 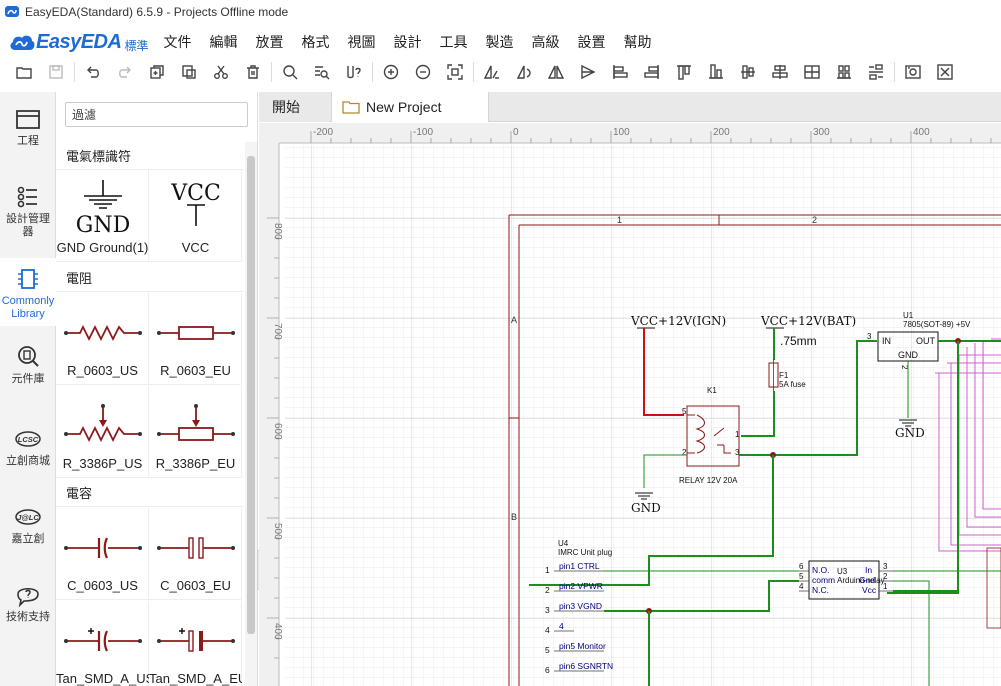 I want to click on imrc-pin-num: 2, so click(x=547, y=590).